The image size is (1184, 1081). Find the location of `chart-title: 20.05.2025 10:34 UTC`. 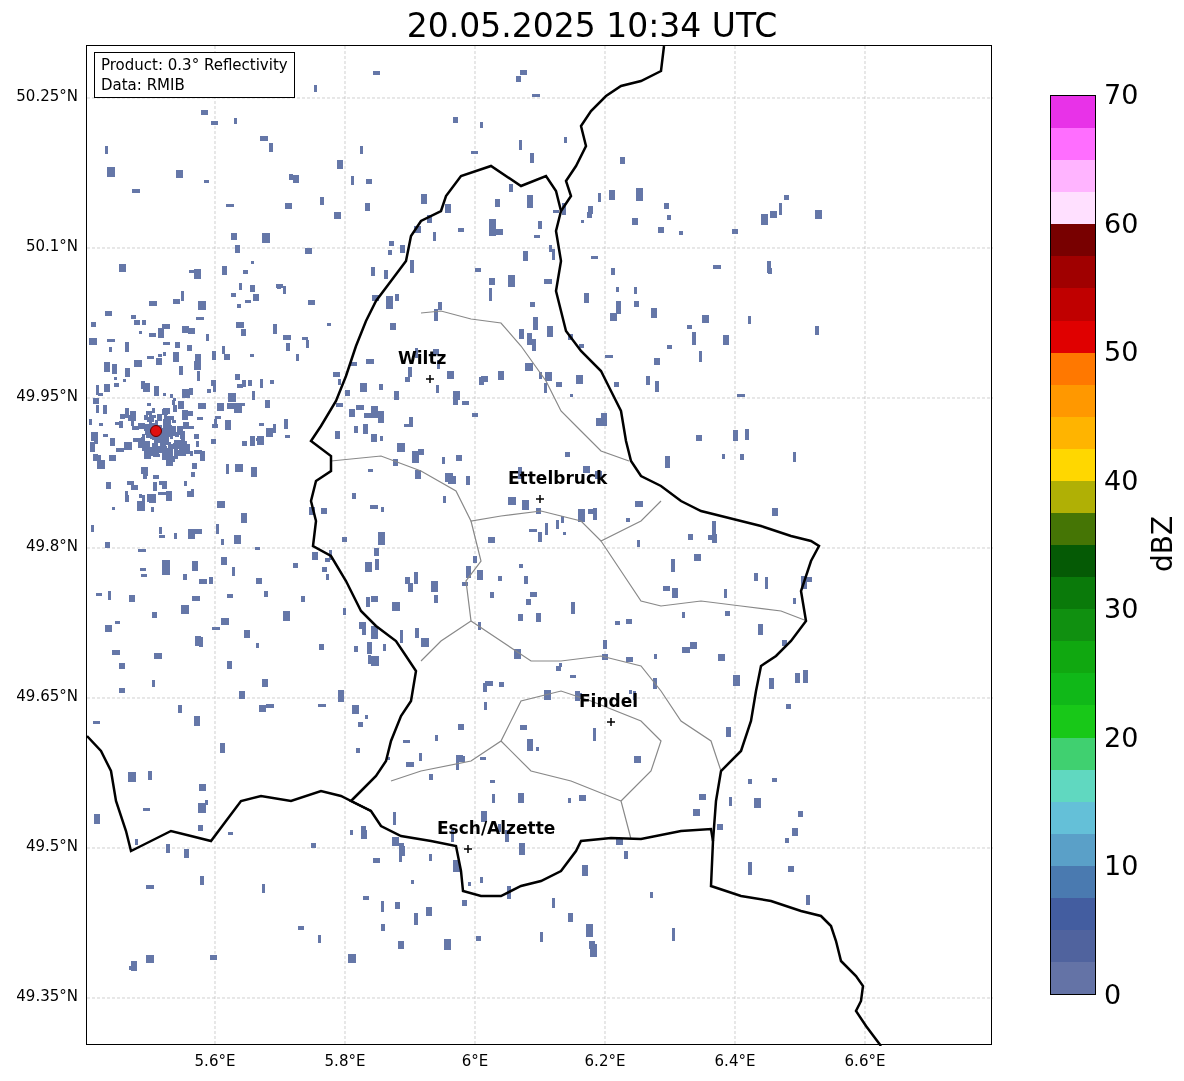

chart-title: 20.05.2025 10:34 UTC is located at coordinates (592, 25).